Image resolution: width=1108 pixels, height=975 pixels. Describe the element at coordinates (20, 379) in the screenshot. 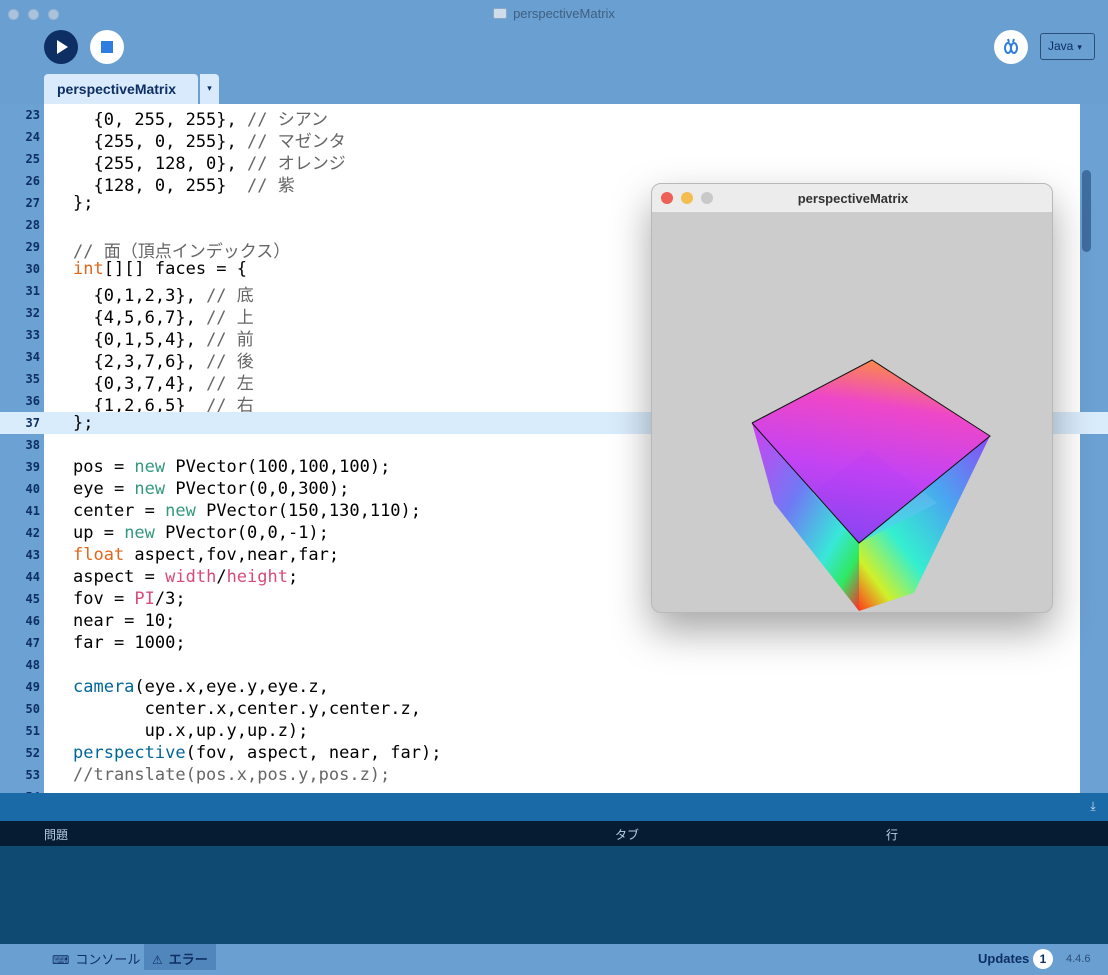

I see `line-number: 35` at that location.